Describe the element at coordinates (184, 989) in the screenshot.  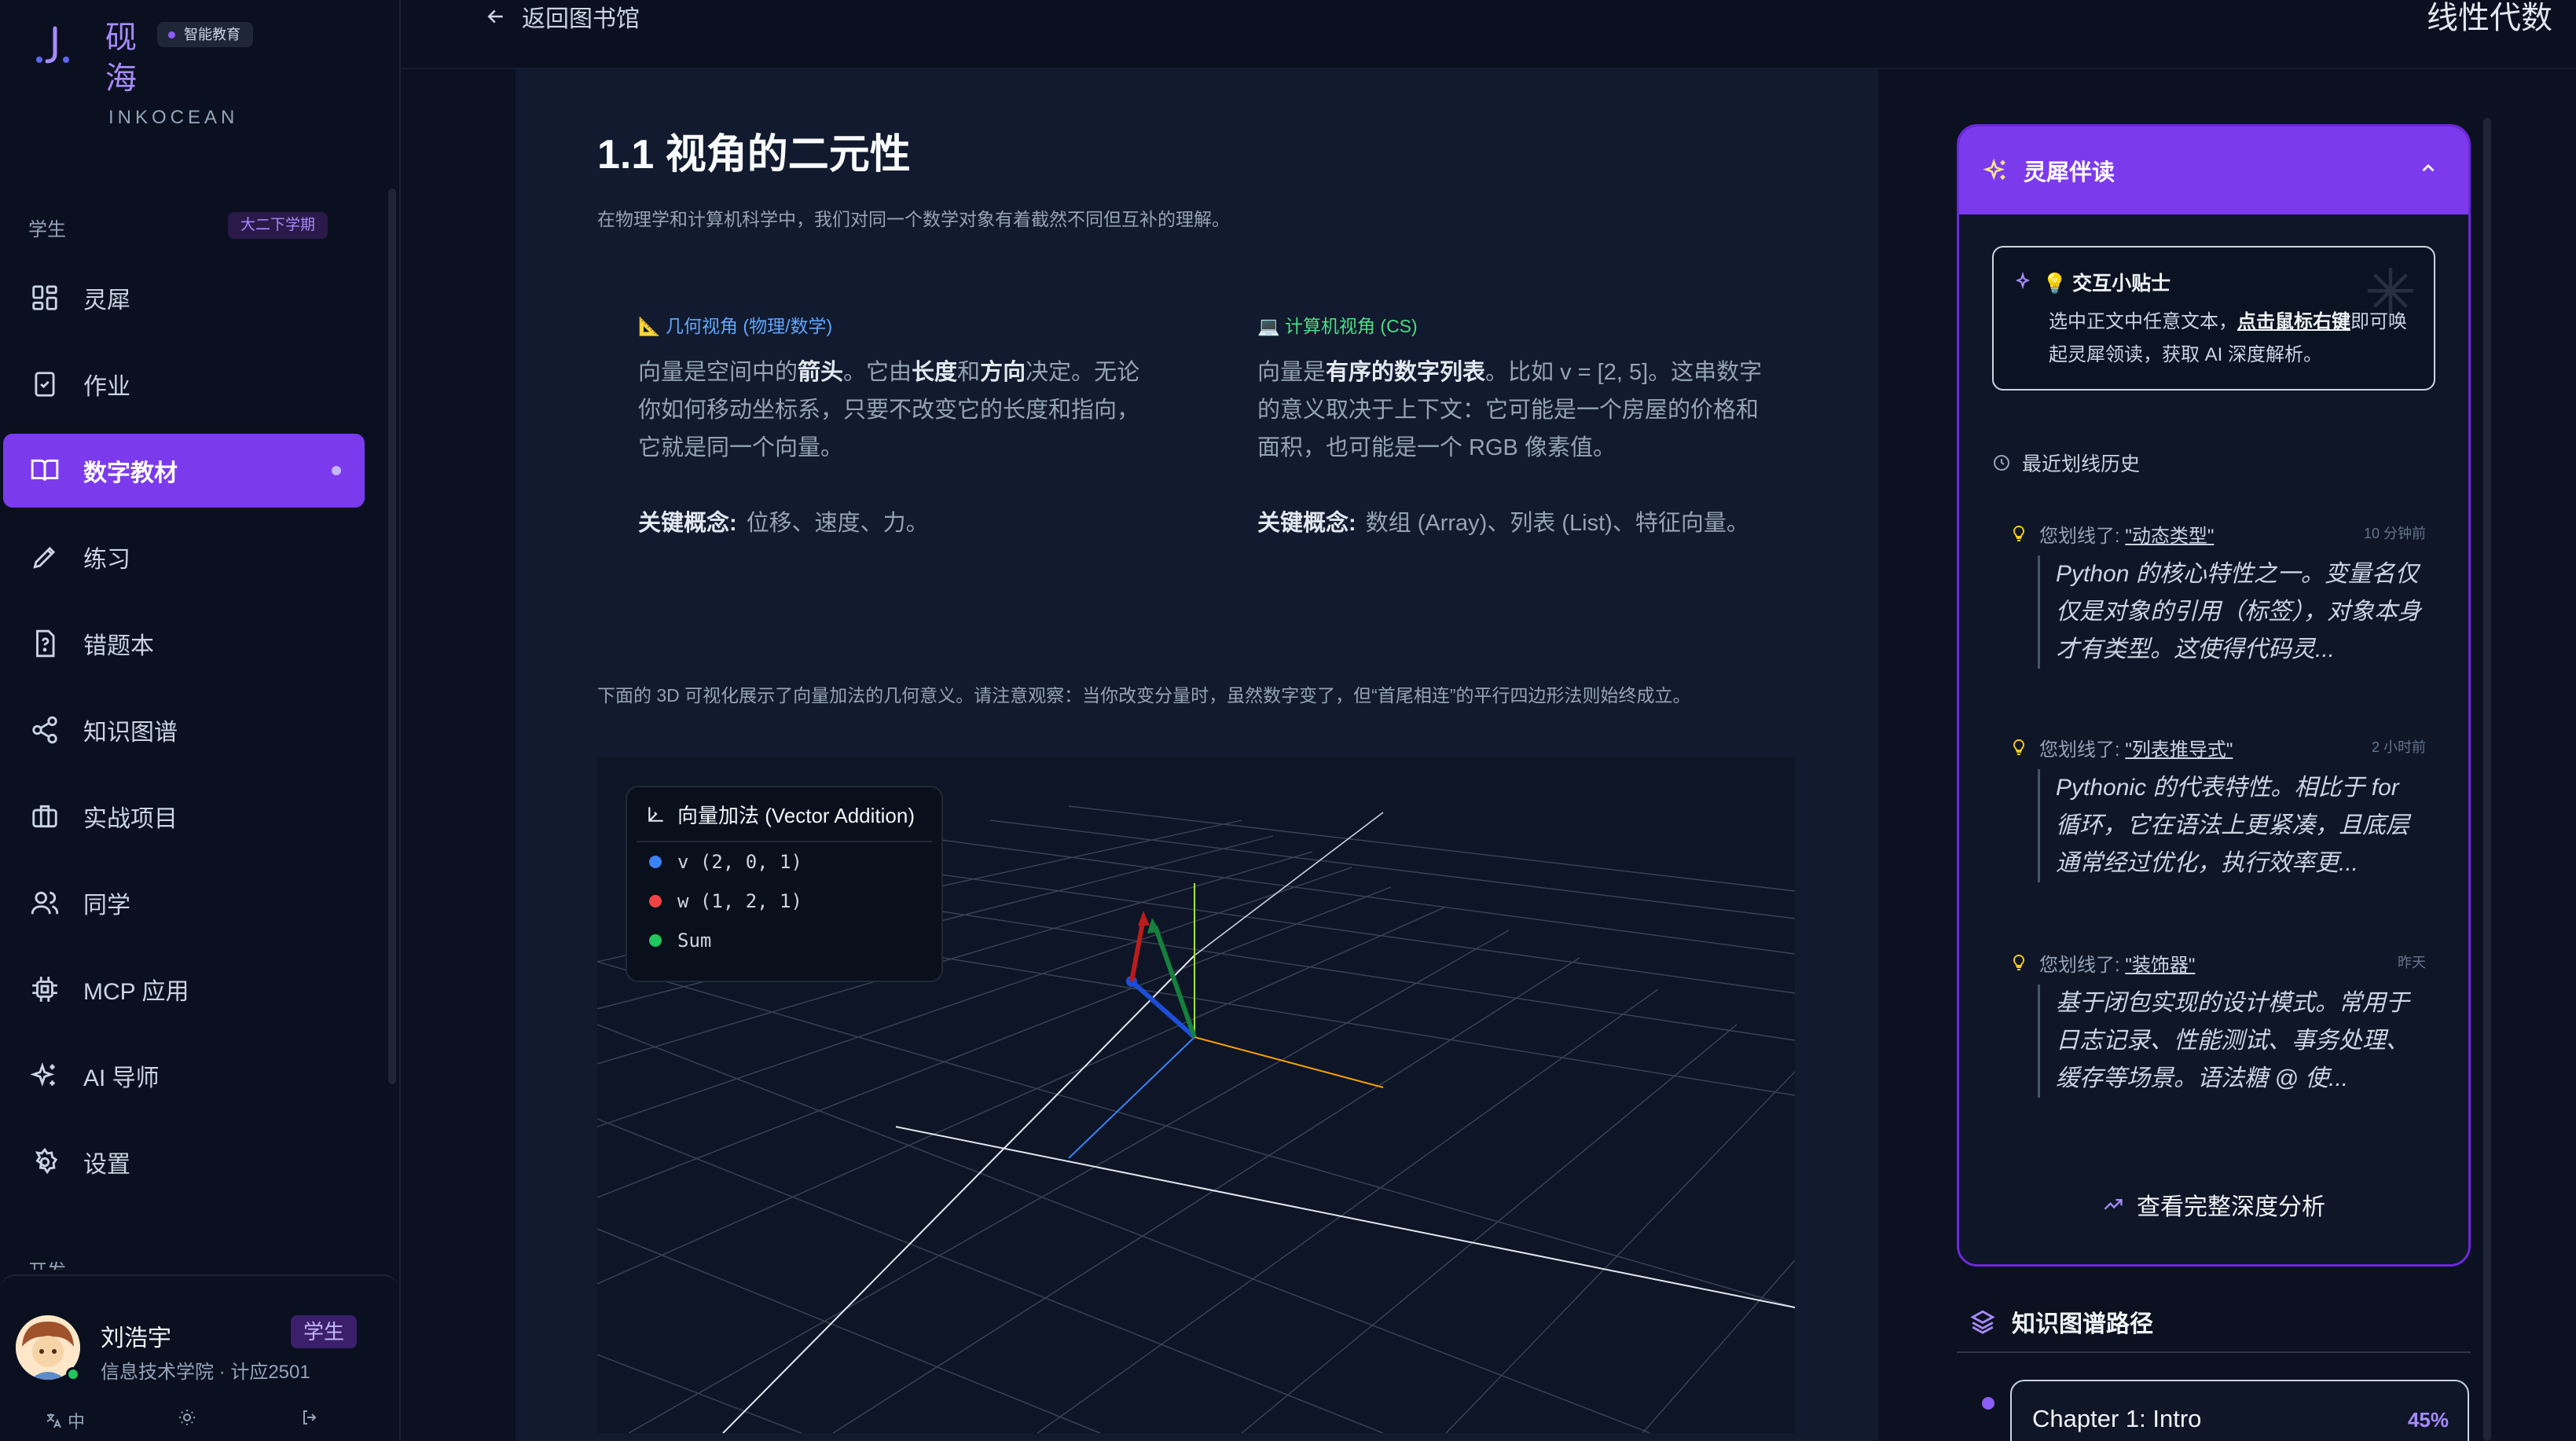
I see `sidebar-item-mcp: MCP 应用` at that location.